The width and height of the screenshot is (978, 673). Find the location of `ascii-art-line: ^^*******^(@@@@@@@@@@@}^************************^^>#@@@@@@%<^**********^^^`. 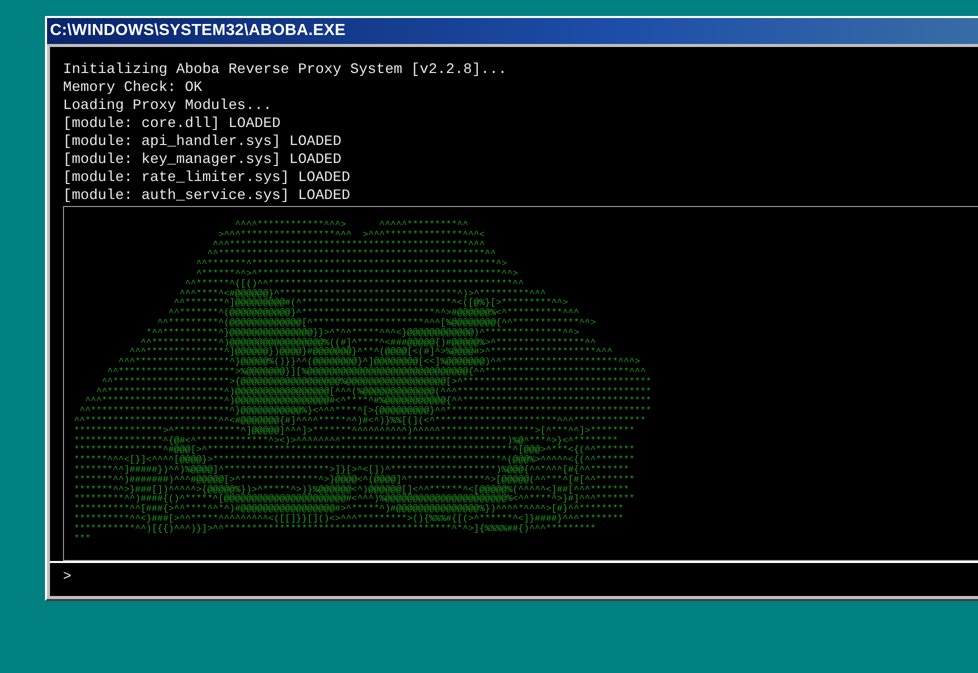

ascii-art-line: ^^*******^(@@@@@@@@@@@}^************************^^>#@@@@@@%<^**********^^^ is located at coordinates (374, 313).